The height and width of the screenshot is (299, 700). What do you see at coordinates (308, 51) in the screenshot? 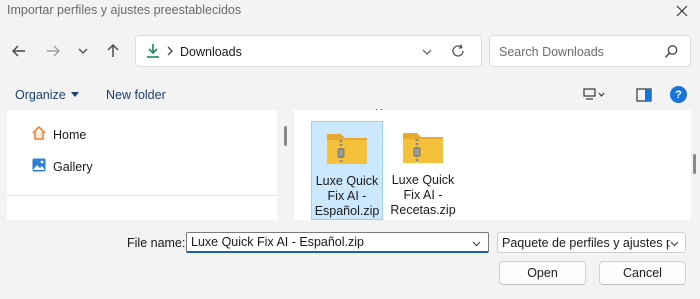
I see `address-bar: Downloads` at bounding box center [308, 51].